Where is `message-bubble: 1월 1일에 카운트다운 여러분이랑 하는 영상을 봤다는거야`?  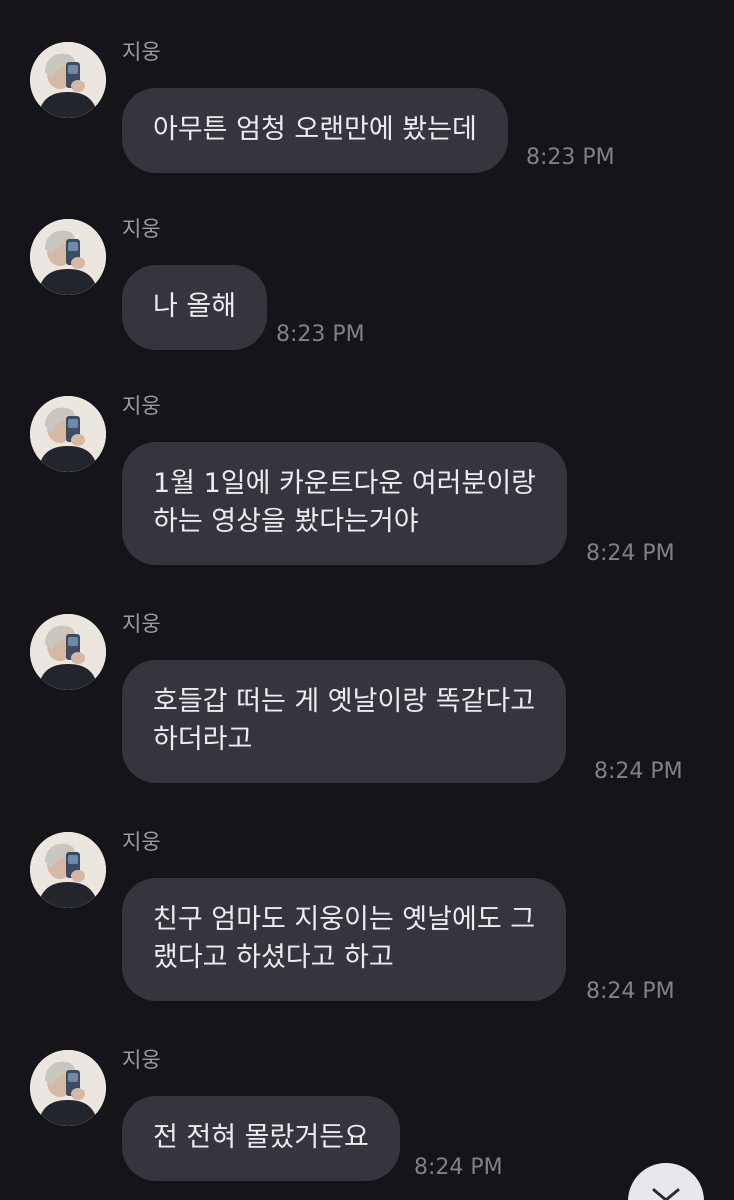
message-bubble: 1월 1일에 카운트다운 여러분이랑 하는 영상을 봤다는거야 is located at coordinates (345, 503).